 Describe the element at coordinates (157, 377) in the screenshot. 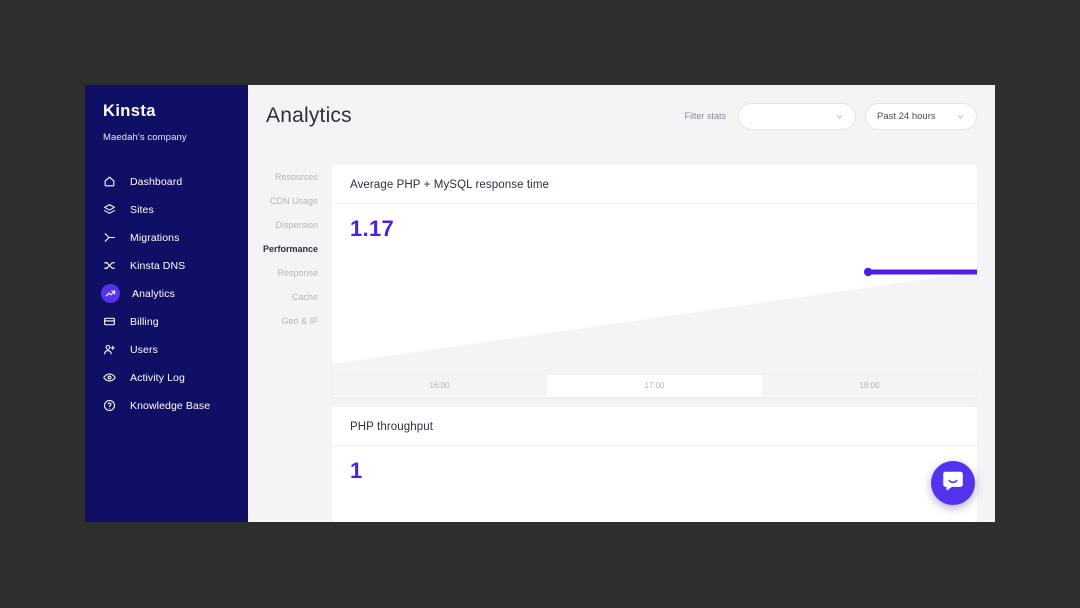

I see `sidebar-item-label: Activity Log` at that location.